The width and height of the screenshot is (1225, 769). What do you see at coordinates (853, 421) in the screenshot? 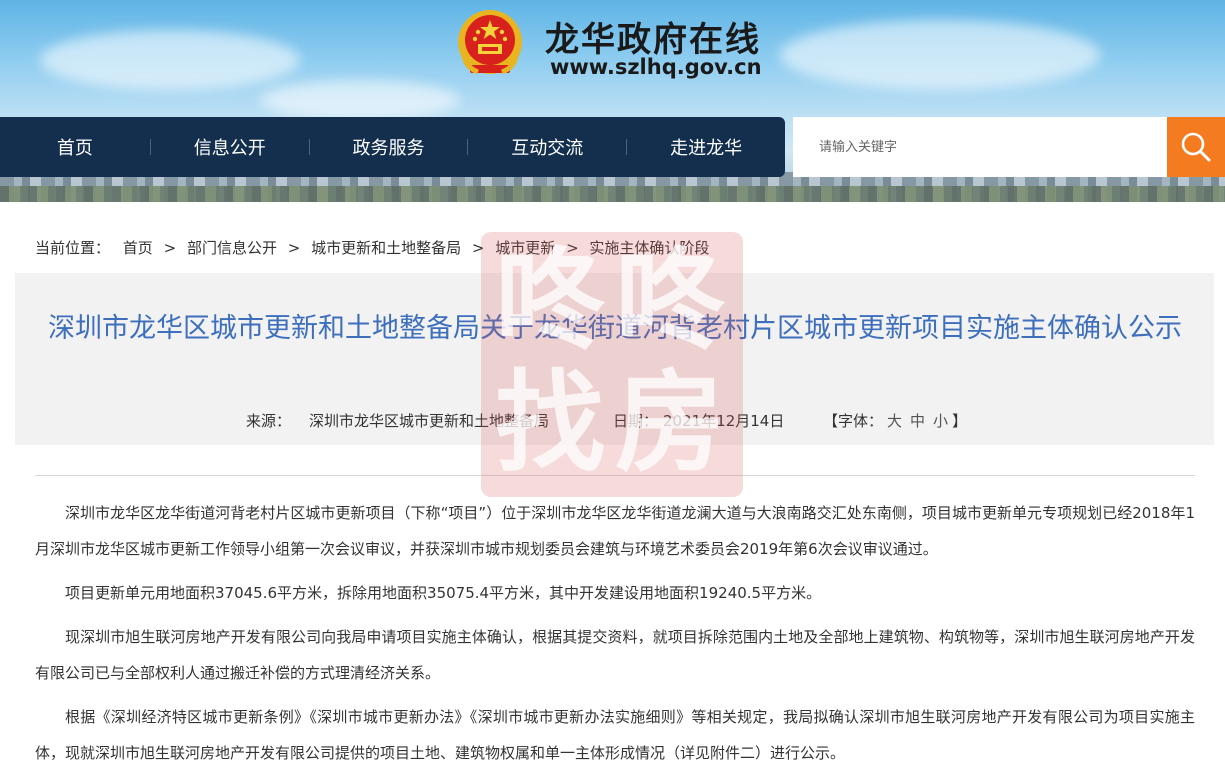
I see `font-label: 【字体：` at bounding box center [853, 421].